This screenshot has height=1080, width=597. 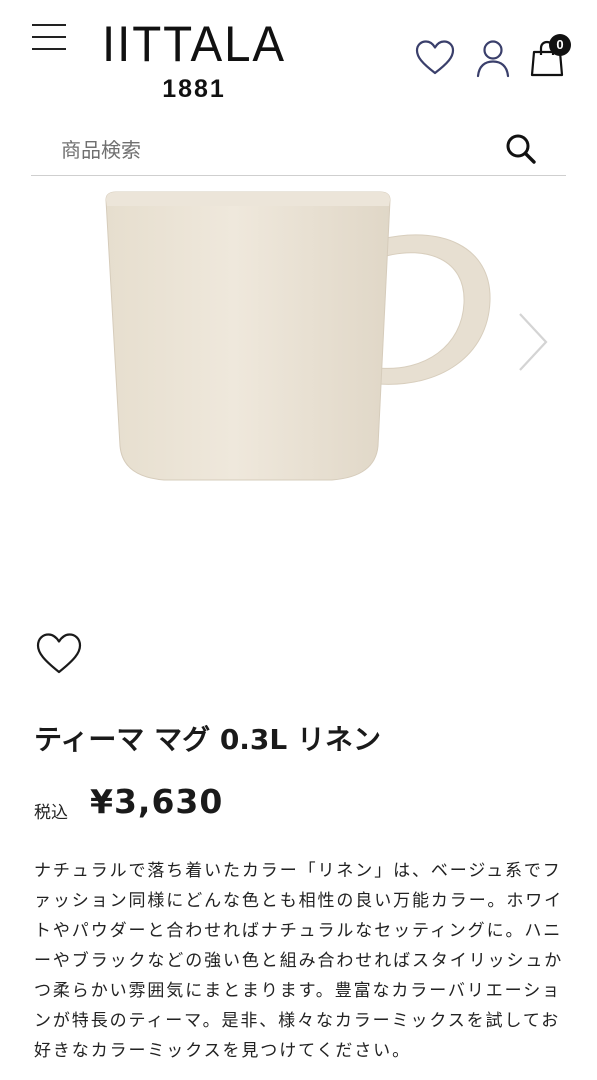 I want to click on account-button, so click(x=493, y=59).